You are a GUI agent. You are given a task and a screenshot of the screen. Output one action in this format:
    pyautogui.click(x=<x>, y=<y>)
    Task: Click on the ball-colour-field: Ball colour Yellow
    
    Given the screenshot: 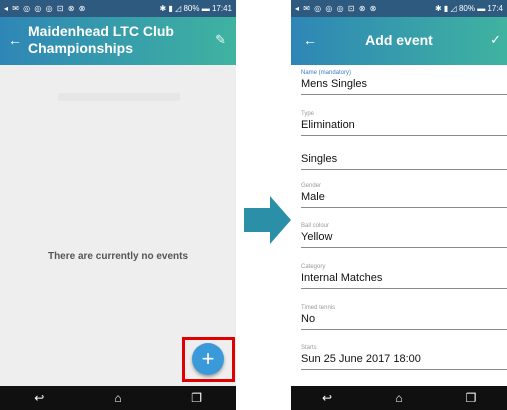 What is the action you would take?
    pyautogui.click(x=404, y=235)
    